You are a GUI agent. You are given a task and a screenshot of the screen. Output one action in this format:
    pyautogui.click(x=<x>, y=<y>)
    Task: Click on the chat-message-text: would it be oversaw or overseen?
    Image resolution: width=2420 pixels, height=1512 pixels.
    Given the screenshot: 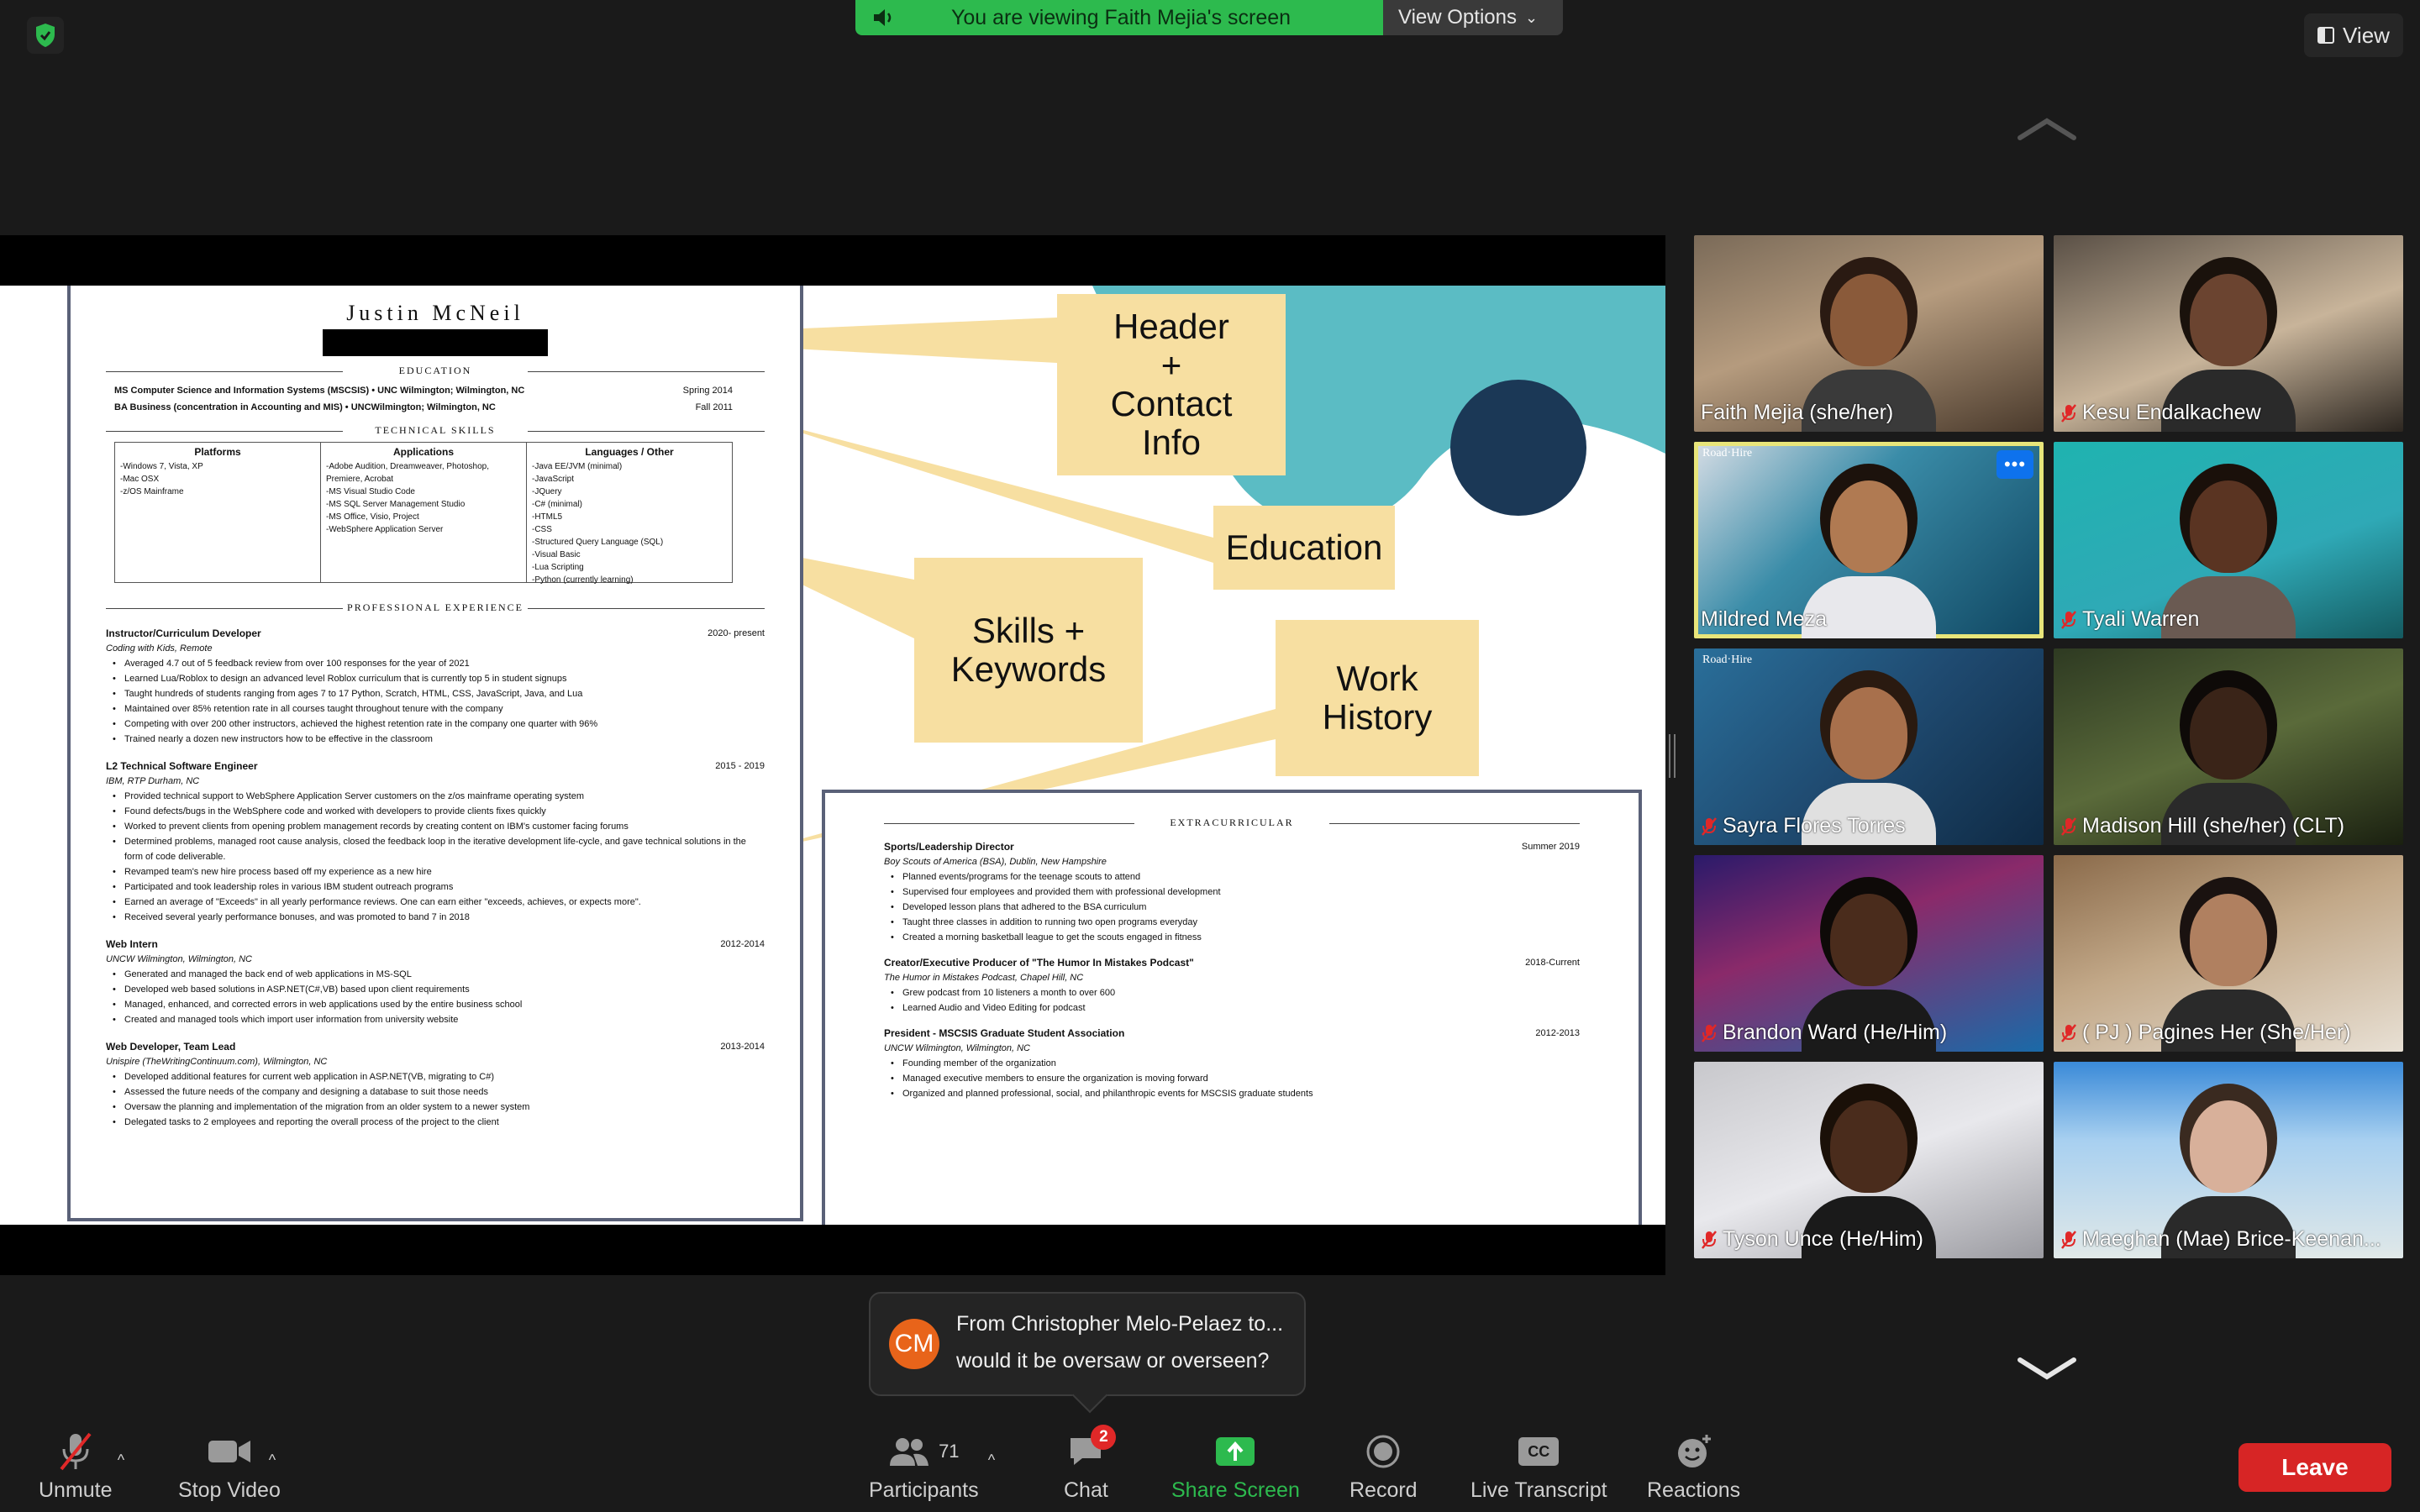 What is the action you would take?
    pyautogui.click(x=1113, y=1361)
    